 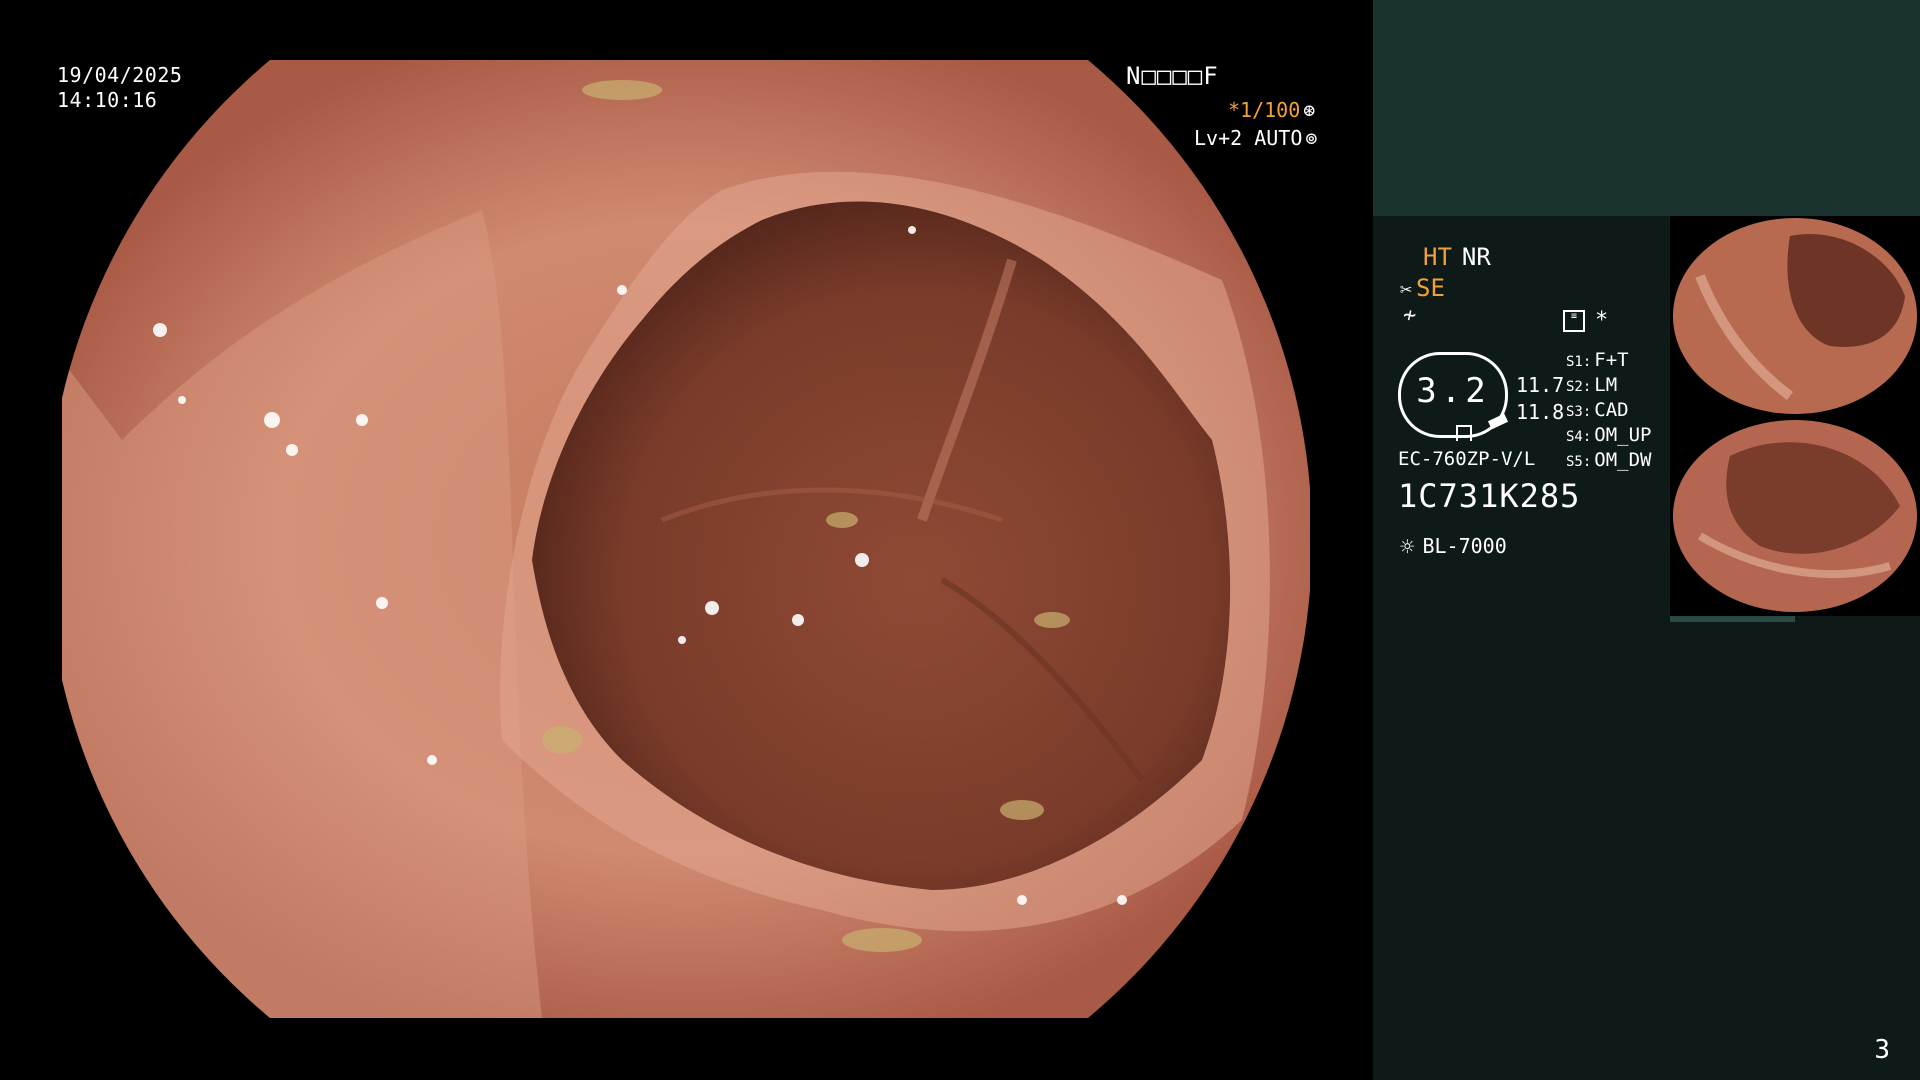 I want to click on light-source-label: BL-7000, so click(x=1464, y=546).